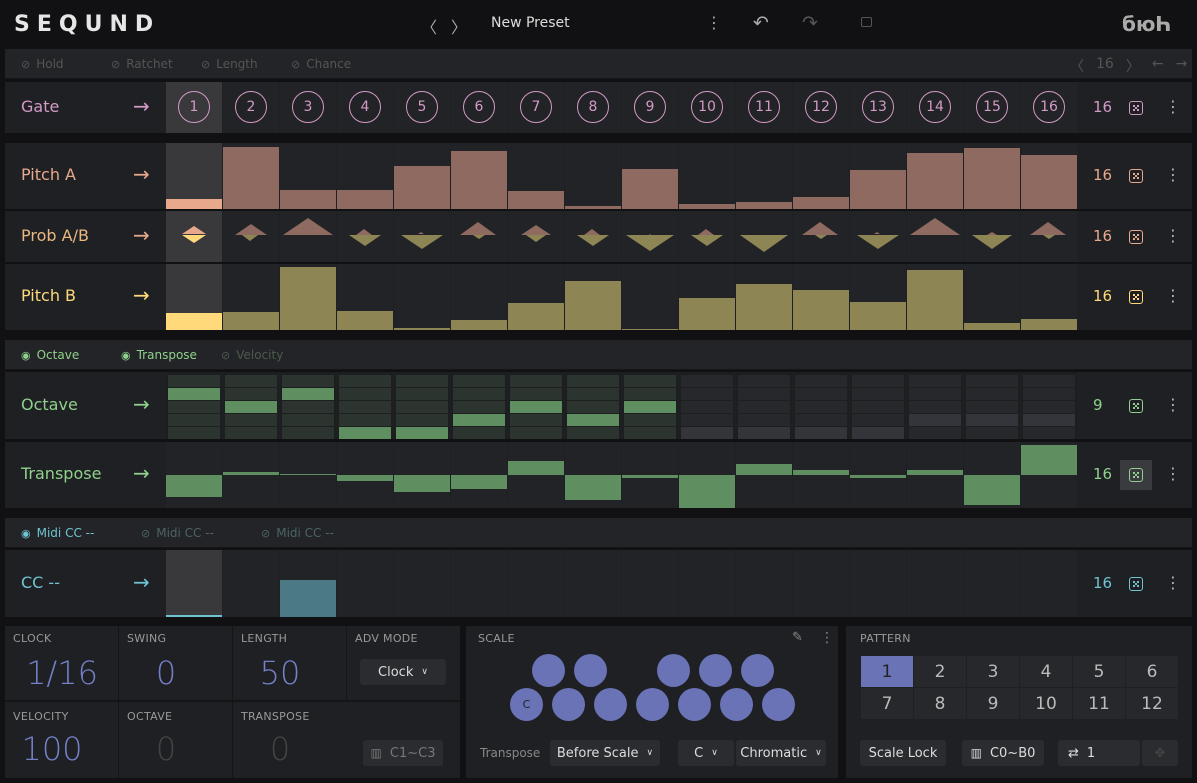 The height and width of the screenshot is (783, 1197). Describe the element at coordinates (280, 673) in the screenshot. I see `length-value: 50` at that location.